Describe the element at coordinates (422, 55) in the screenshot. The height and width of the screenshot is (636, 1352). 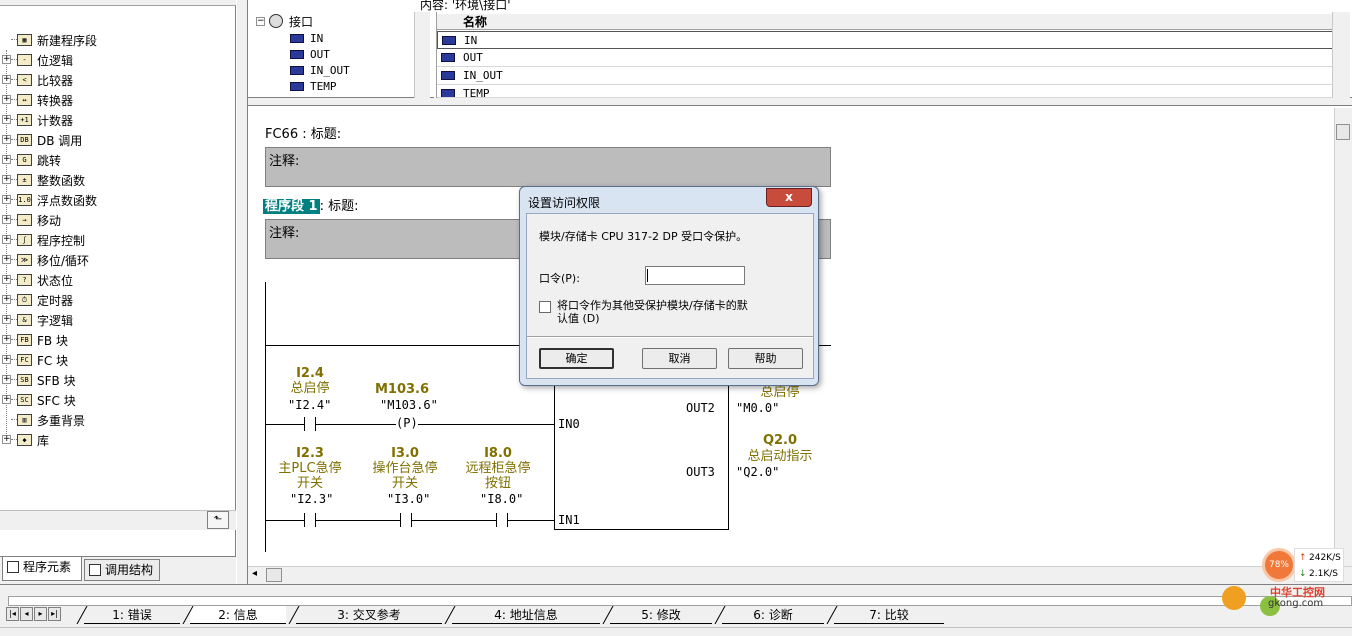
I see `interface-tree-scrollbar` at that location.